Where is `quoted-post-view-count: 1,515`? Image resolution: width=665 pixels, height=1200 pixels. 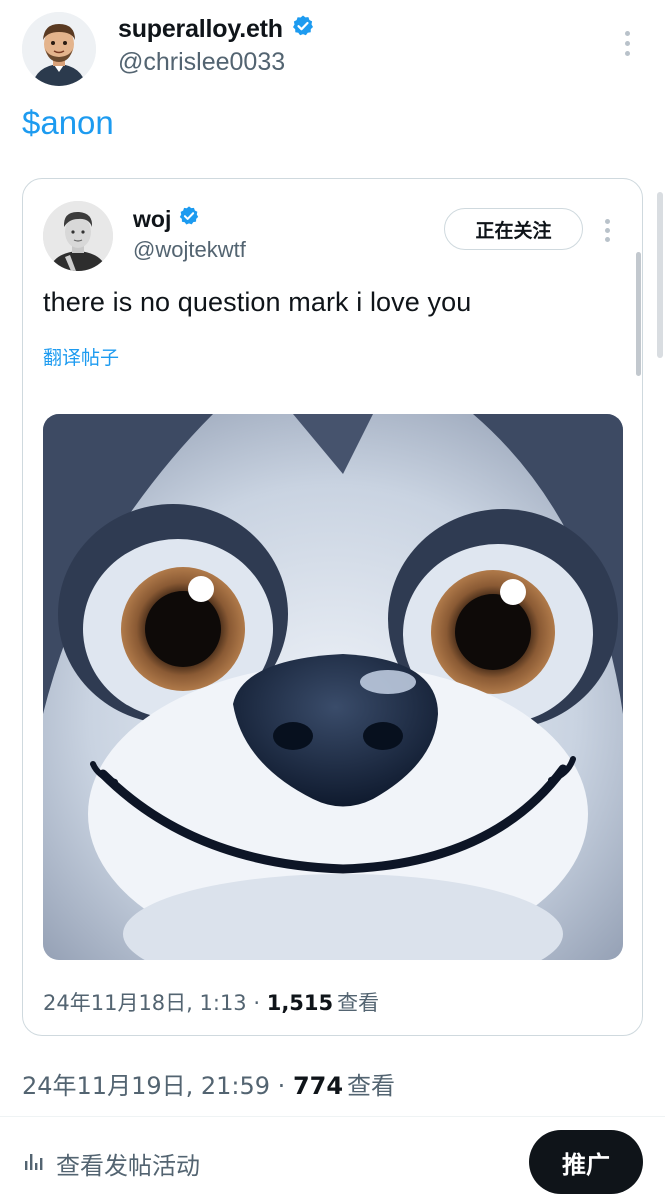
quoted-post-view-count: 1,515 is located at coordinates (300, 1003).